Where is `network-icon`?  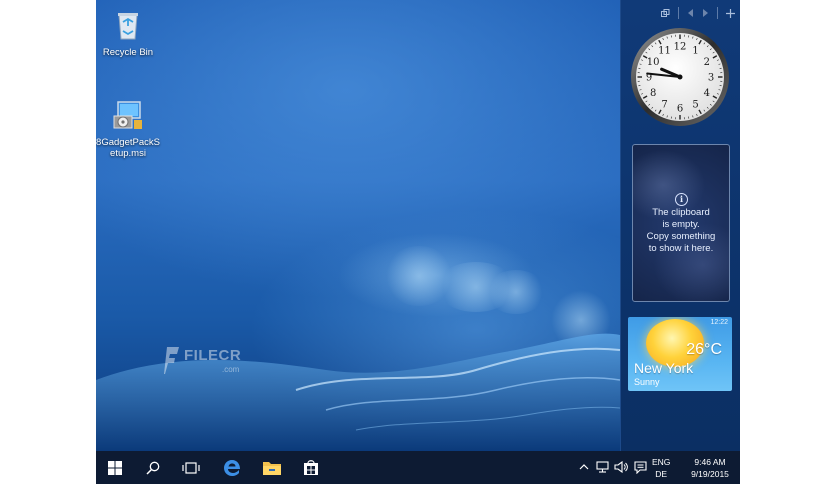 network-icon is located at coordinates (602, 467).